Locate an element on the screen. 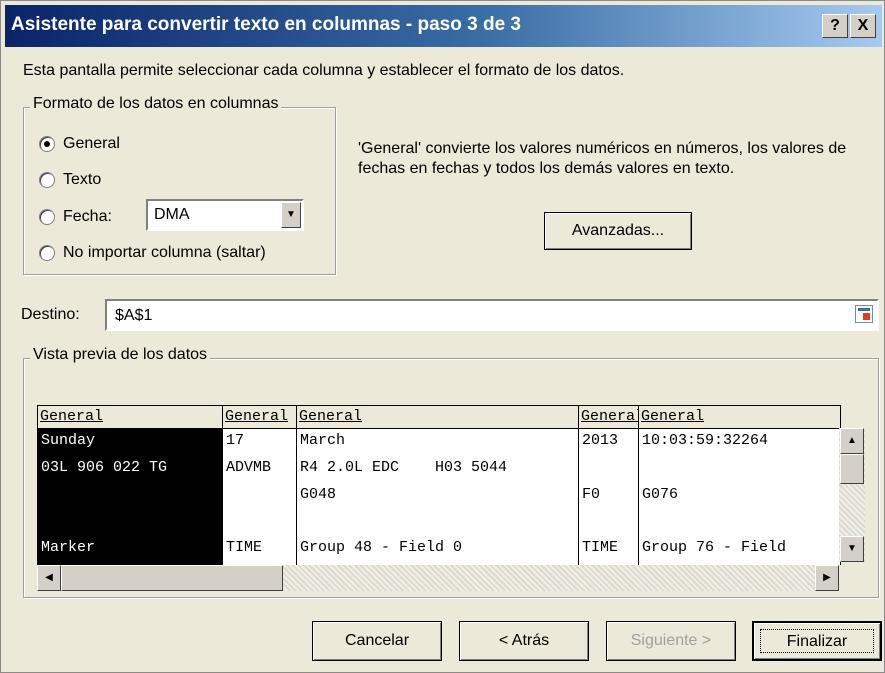 This screenshot has width=885, height=673. radio-date-label: Fecha: is located at coordinates (87, 216).